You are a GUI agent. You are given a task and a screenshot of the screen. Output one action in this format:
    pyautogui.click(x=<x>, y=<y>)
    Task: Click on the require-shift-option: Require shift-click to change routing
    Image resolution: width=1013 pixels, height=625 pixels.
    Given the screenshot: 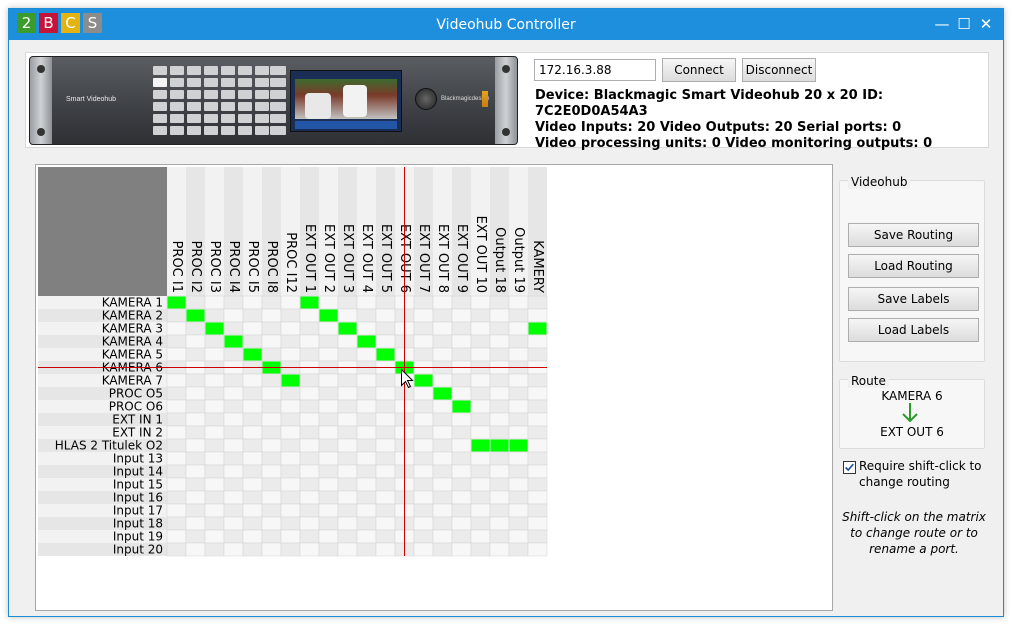 What is the action you would take?
    pyautogui.click(x=916, y=474)
    